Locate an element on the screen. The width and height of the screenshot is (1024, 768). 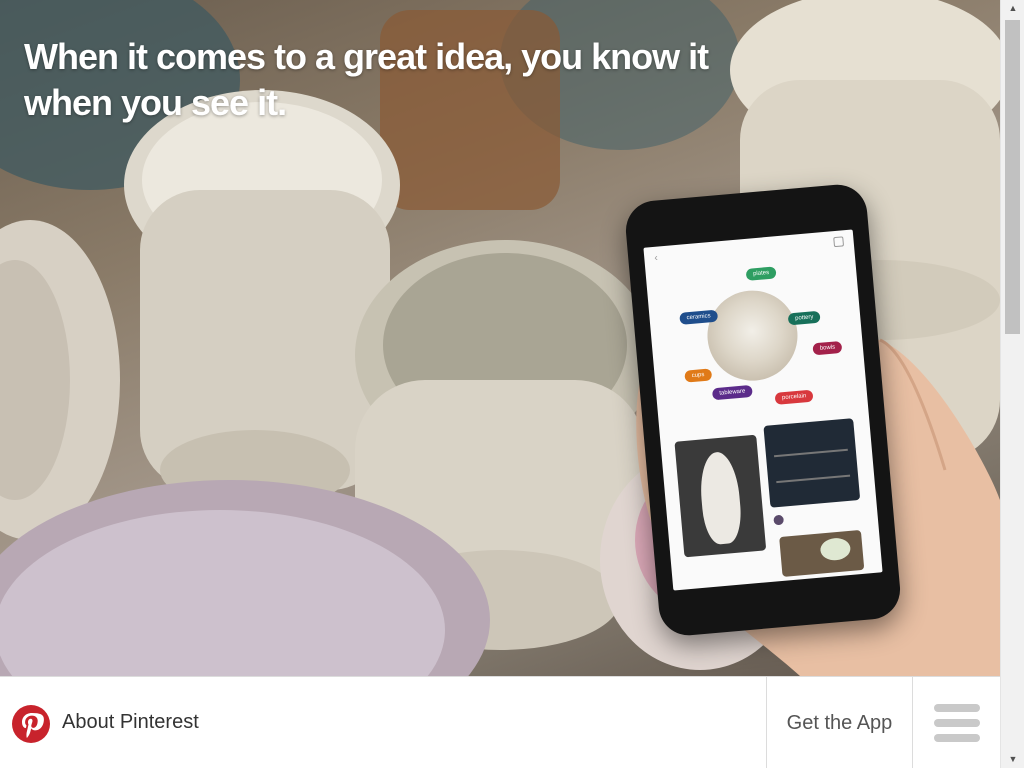
hamburger-menu-button is located at coordinates (956, 722).